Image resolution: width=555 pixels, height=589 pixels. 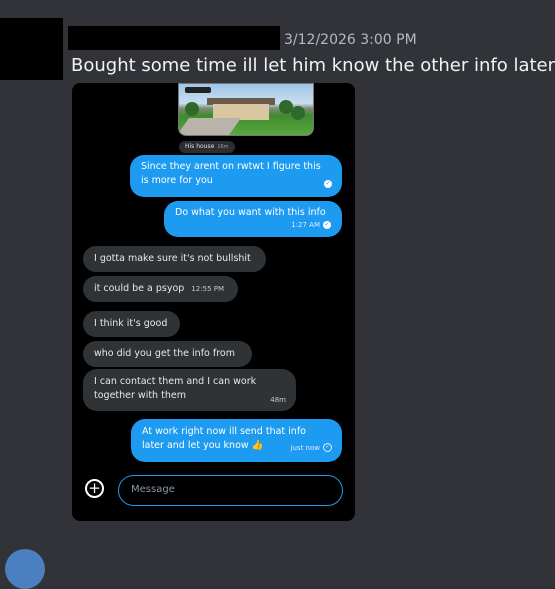 I want to click on bubble-line: At work right now ill send that info, so click(x=224, y=431).